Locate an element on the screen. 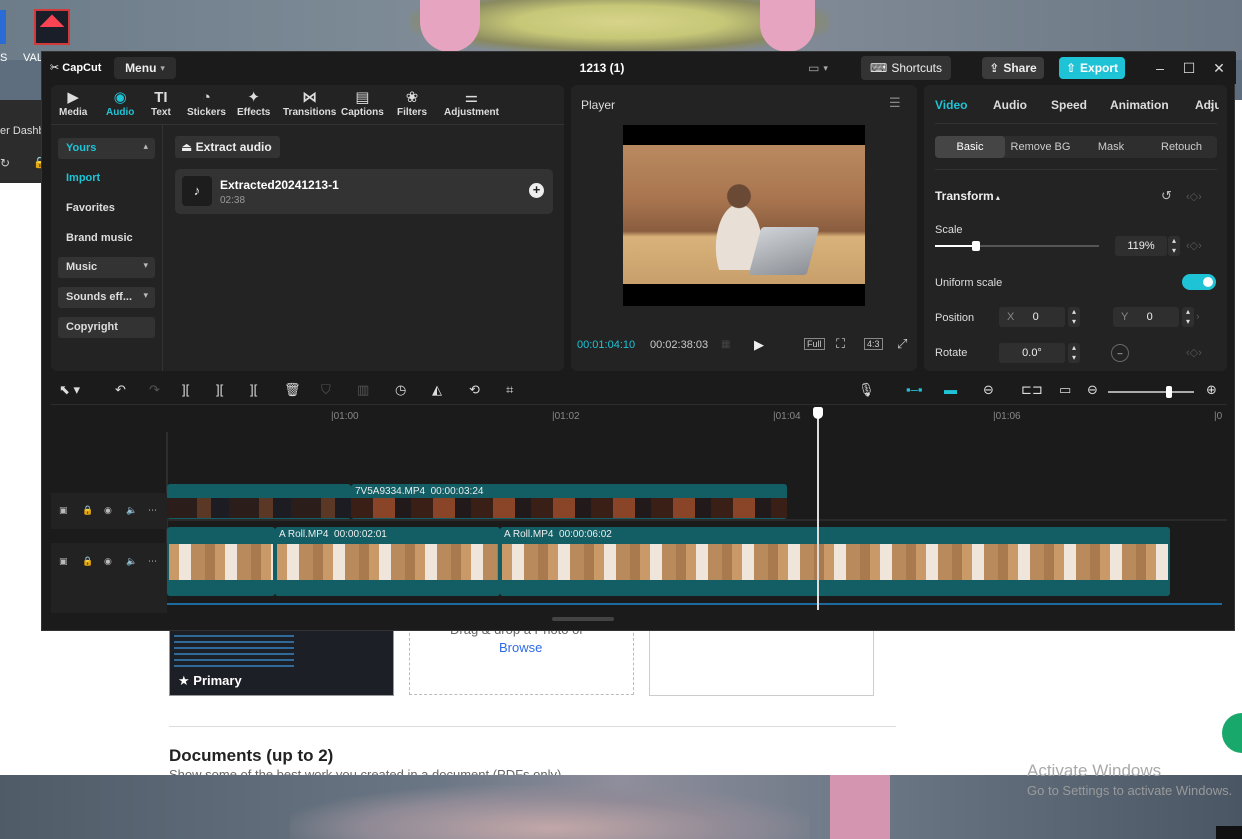 Image resolution: width=1242 pixels, height=839 pixels. thumbnail-icon: ▭ is located at coordinates (1065, 390).